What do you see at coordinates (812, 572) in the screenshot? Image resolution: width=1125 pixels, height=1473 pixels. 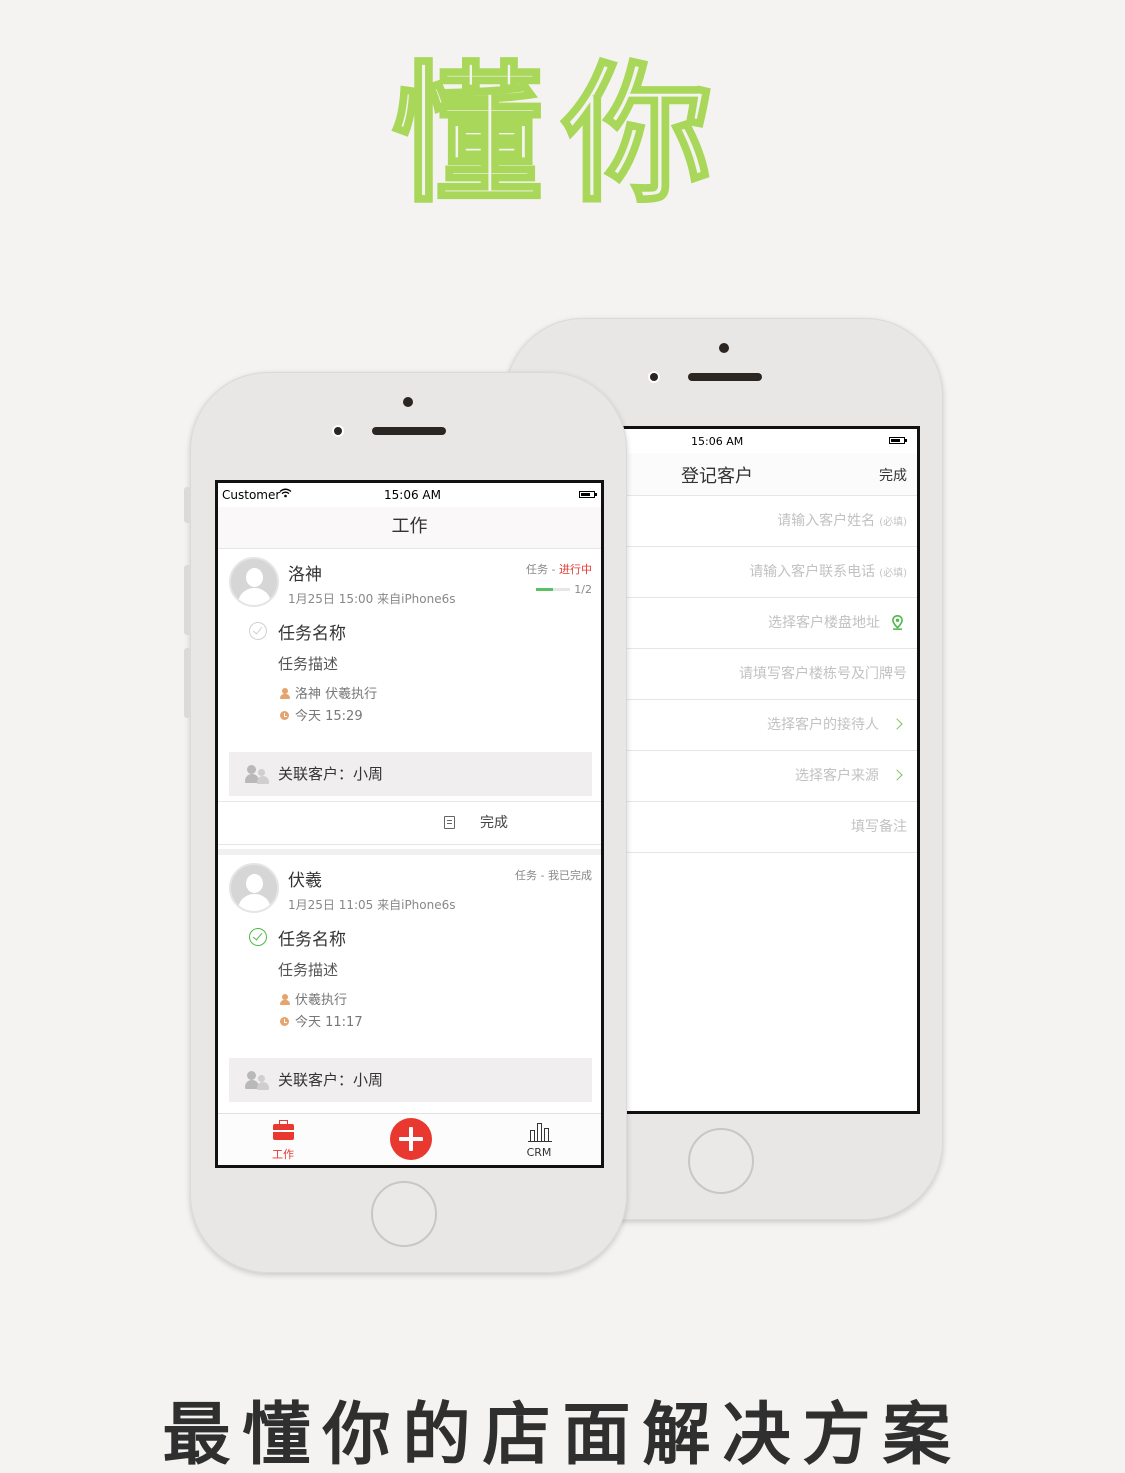 I see `field-placeholder: 请输入客户联系电话` at bounding box center [812, 572].